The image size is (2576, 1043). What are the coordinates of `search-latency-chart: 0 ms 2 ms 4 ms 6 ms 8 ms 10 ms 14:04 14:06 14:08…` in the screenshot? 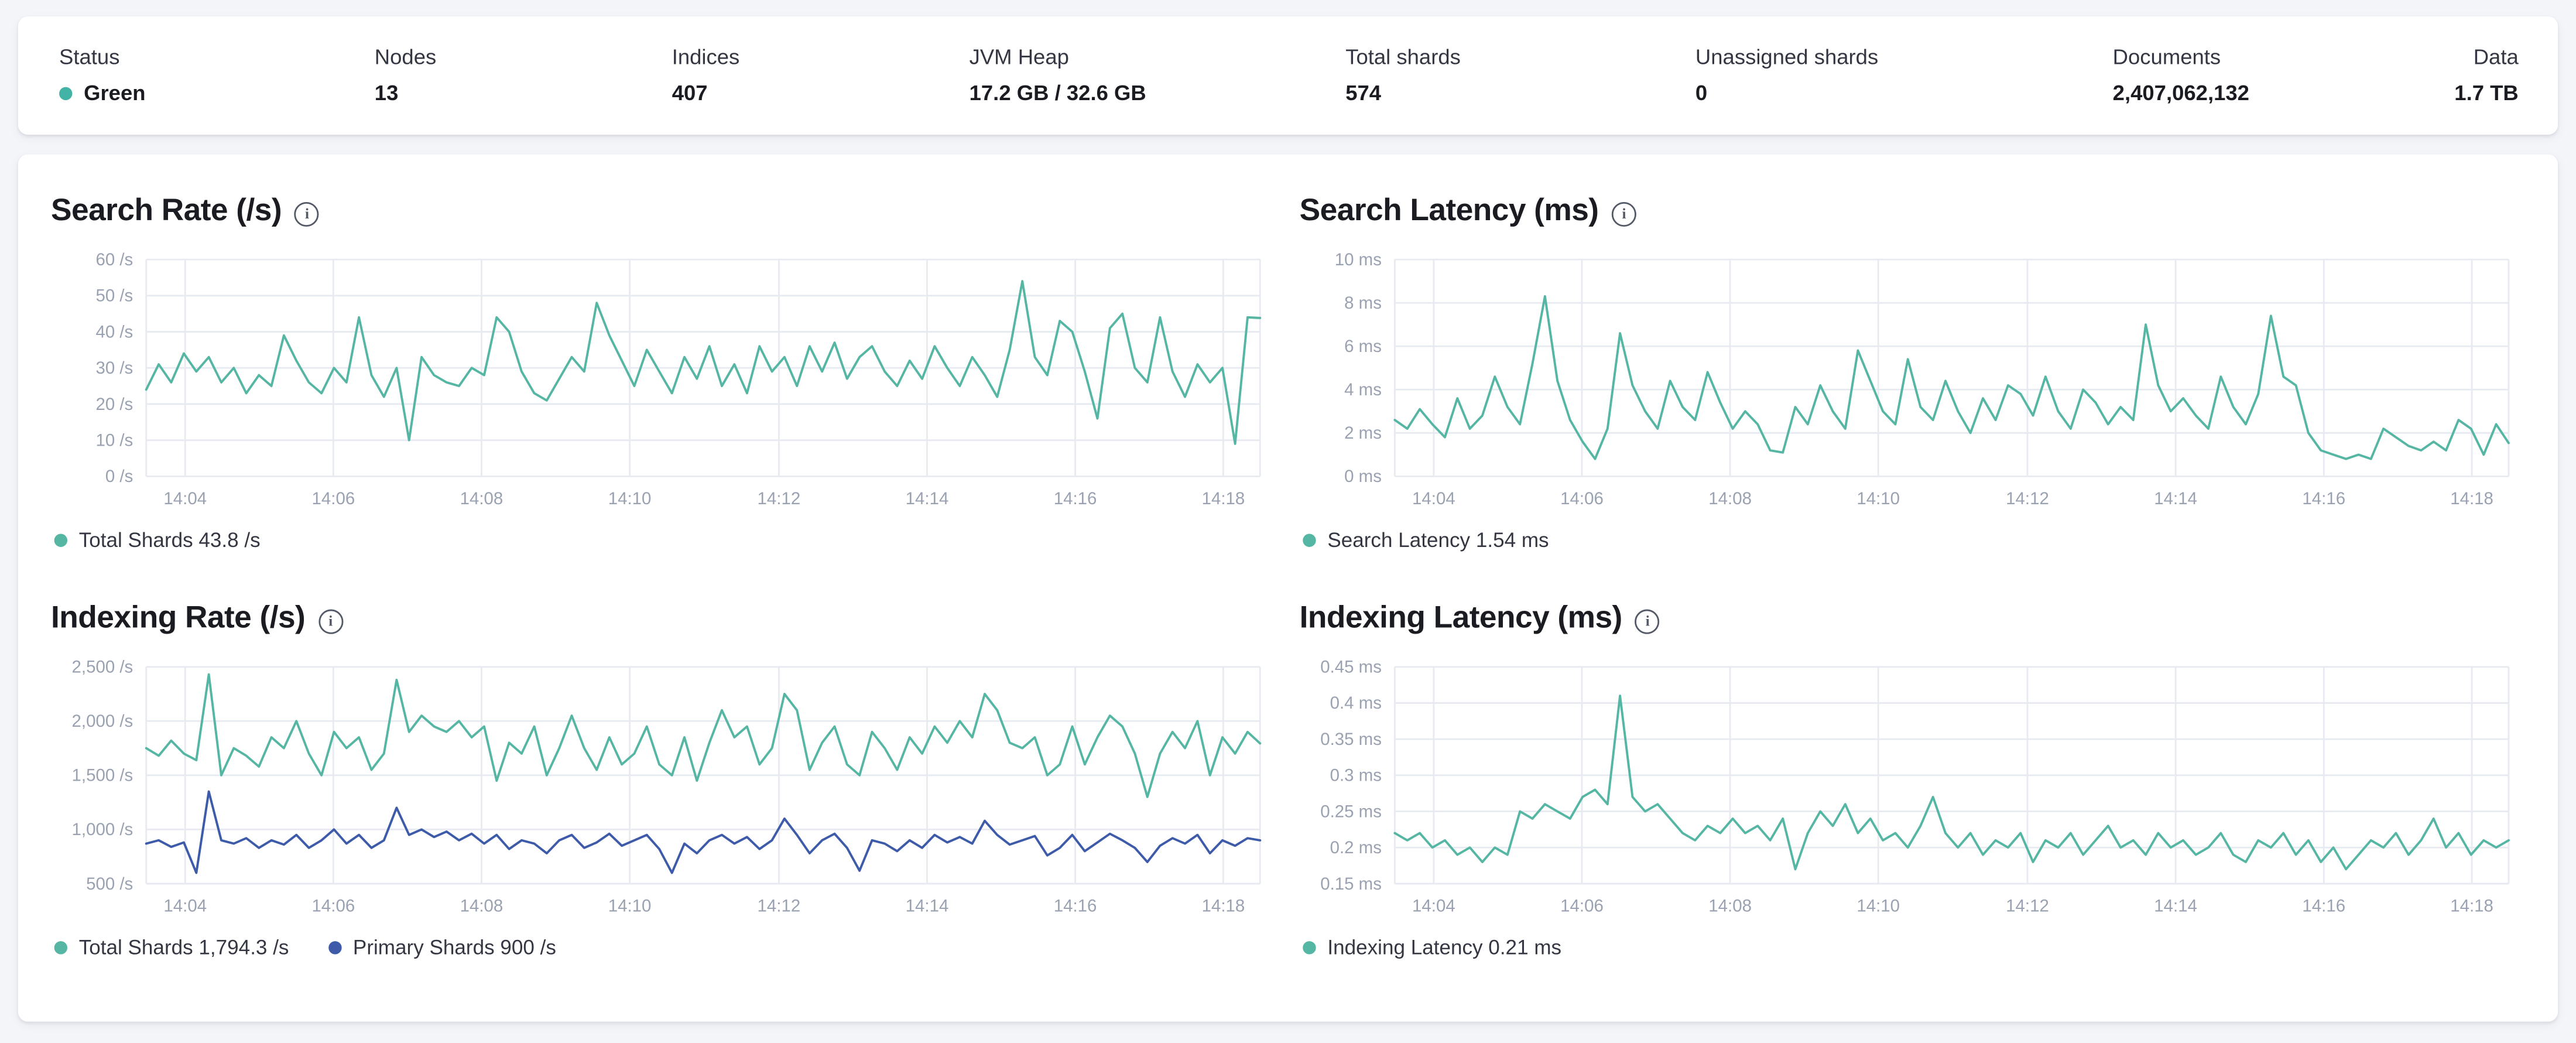 It's located at (1910, 377).